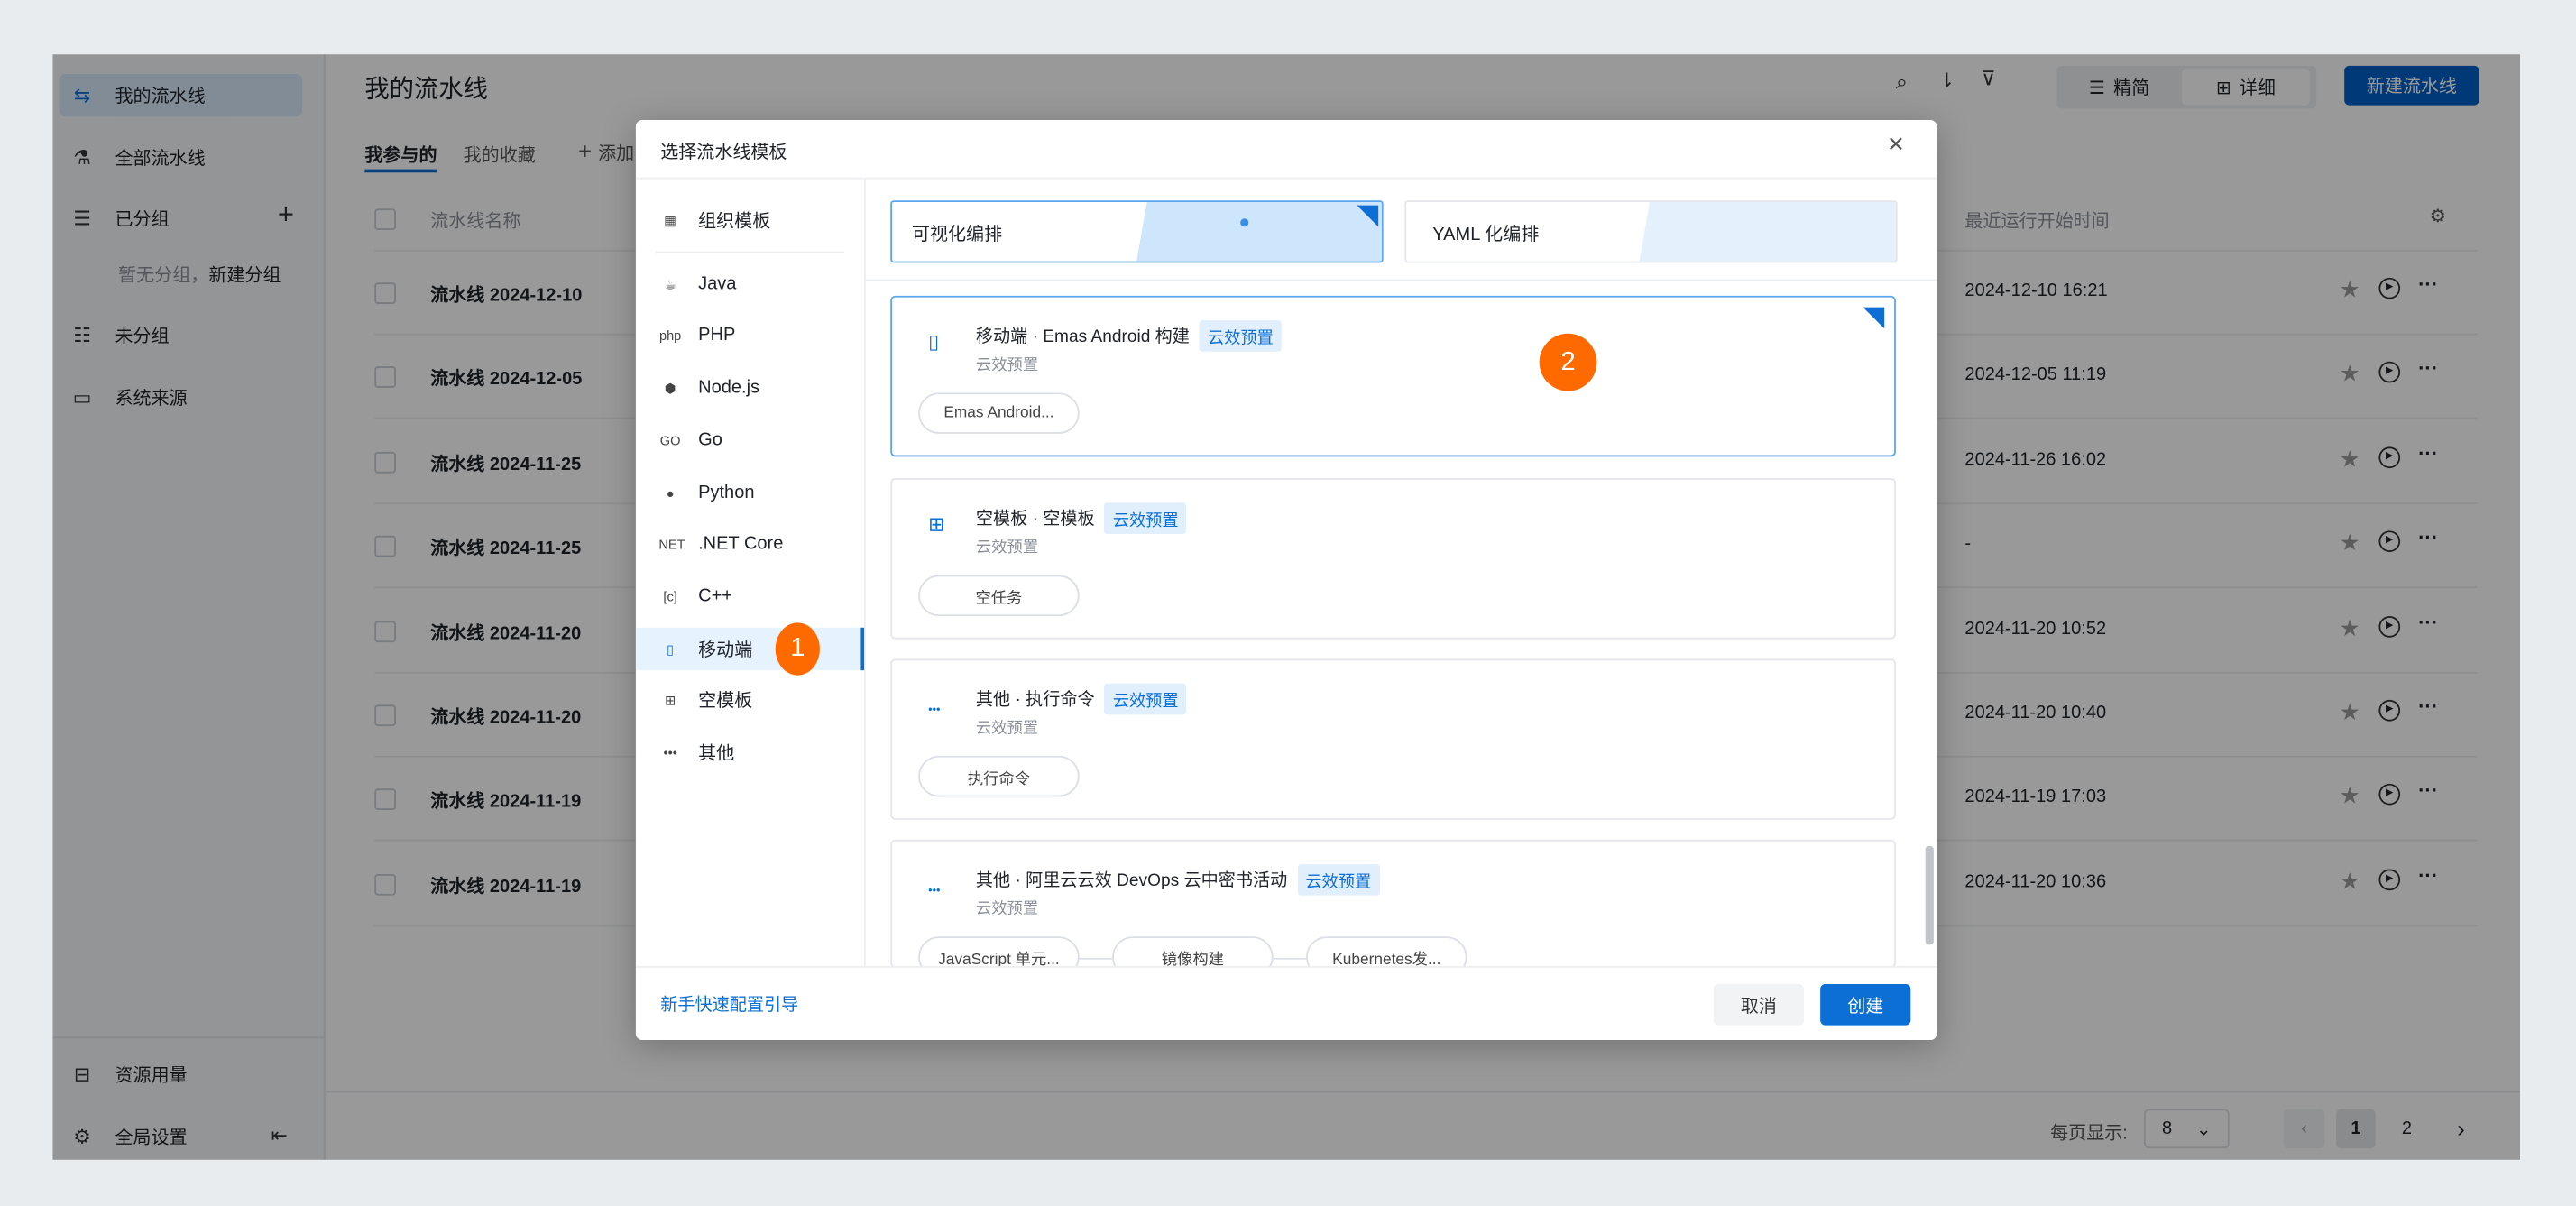 The width and height of the screenshot is (2576, 1206). Describe the element at coordinates (671, 544) in the screenshot. I see `dotnet-icon: NET` at that location.